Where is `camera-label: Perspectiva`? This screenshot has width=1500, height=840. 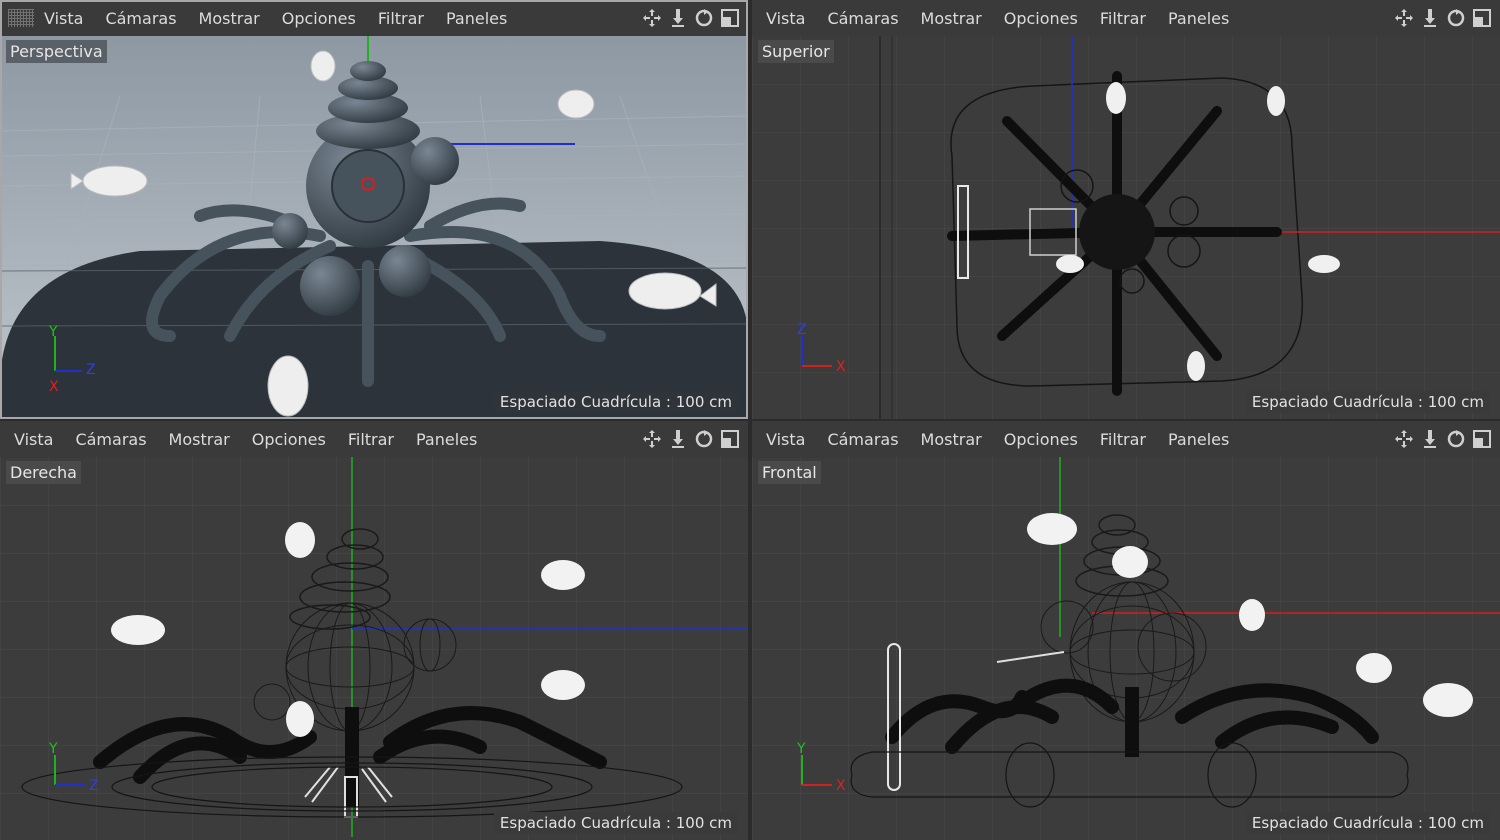
camera-label: Perspectiva is located at coordinates (56, 51).